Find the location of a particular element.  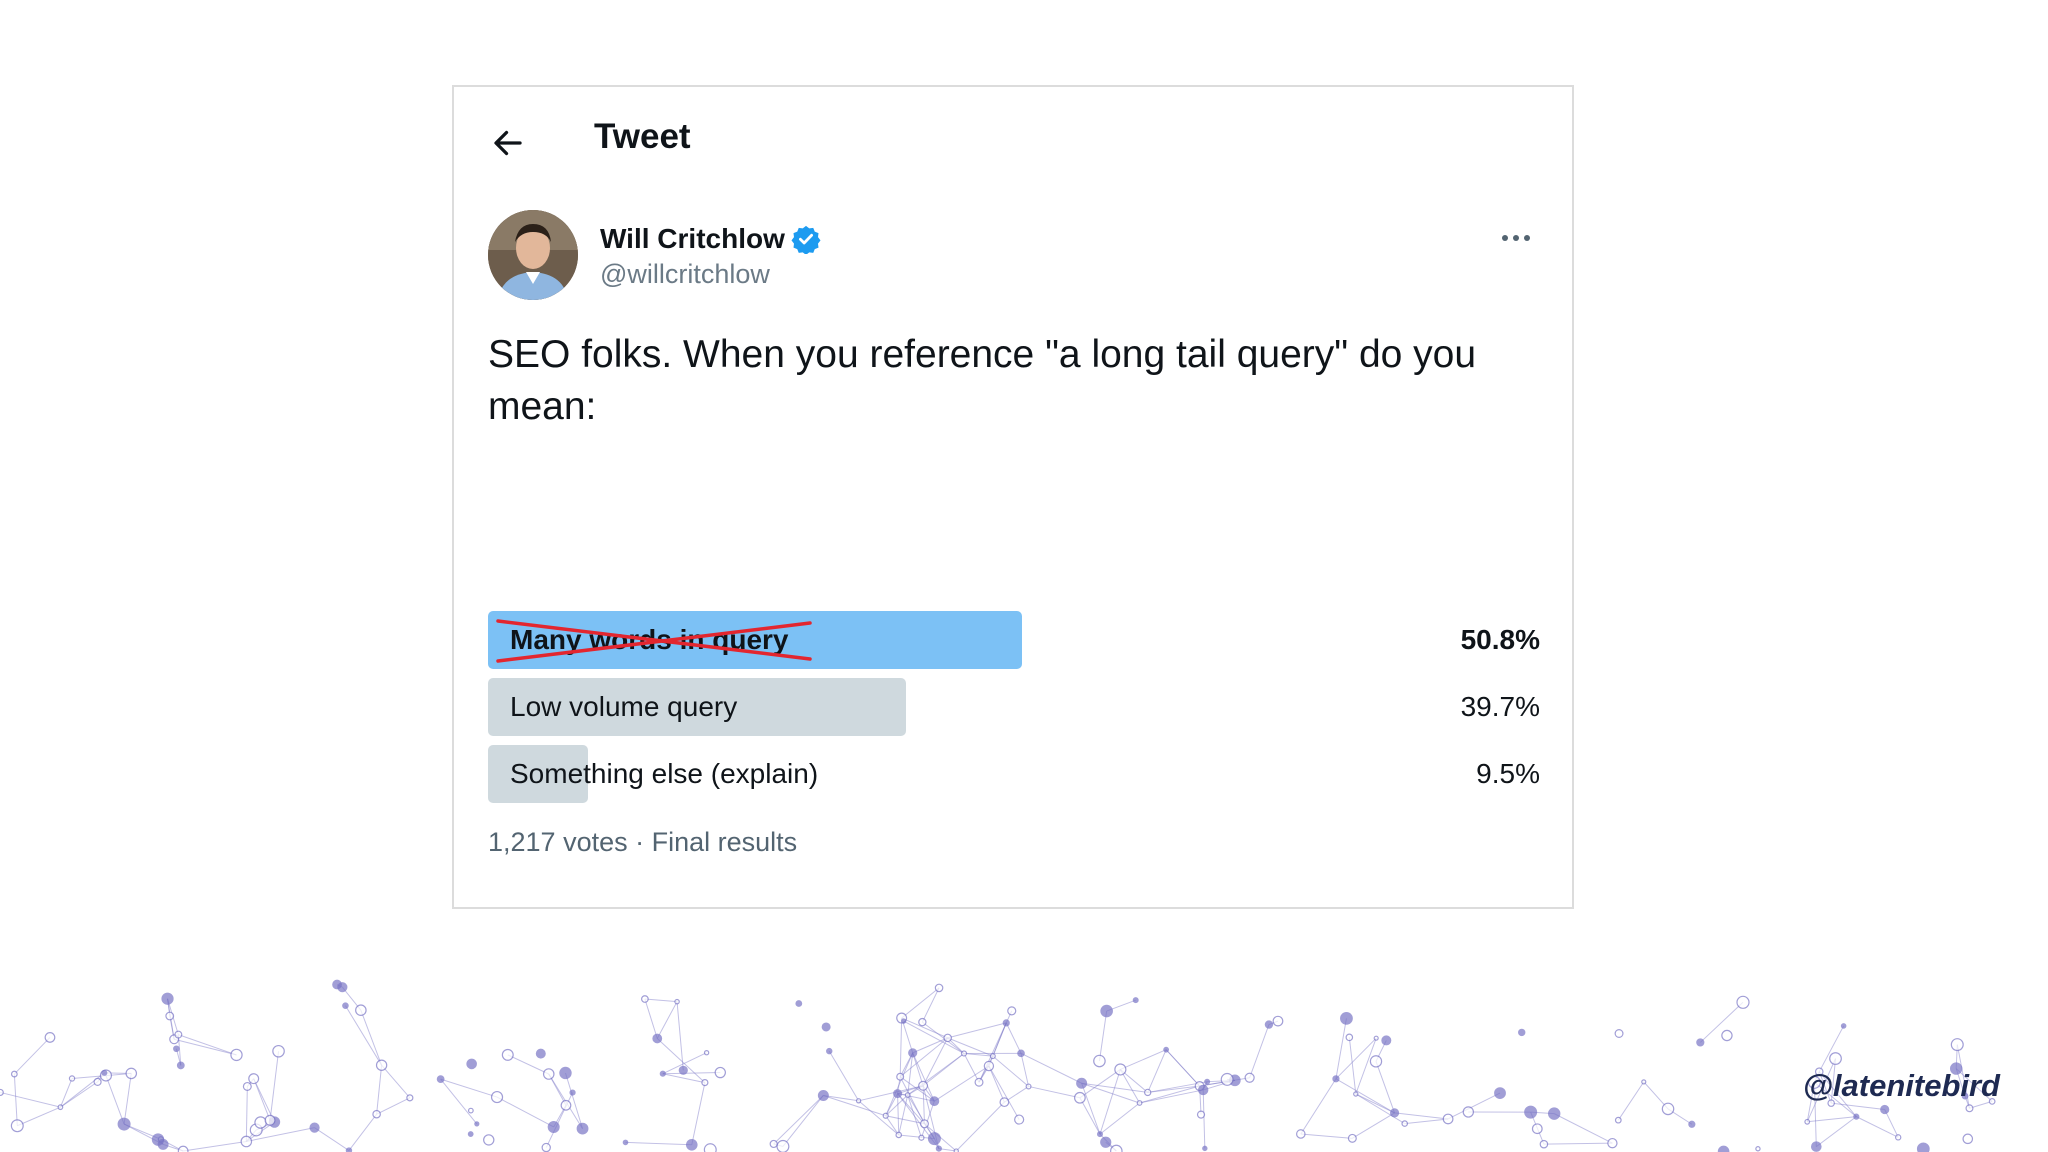

author-handle: @willcritchlow is located at coordinates (685, 274).